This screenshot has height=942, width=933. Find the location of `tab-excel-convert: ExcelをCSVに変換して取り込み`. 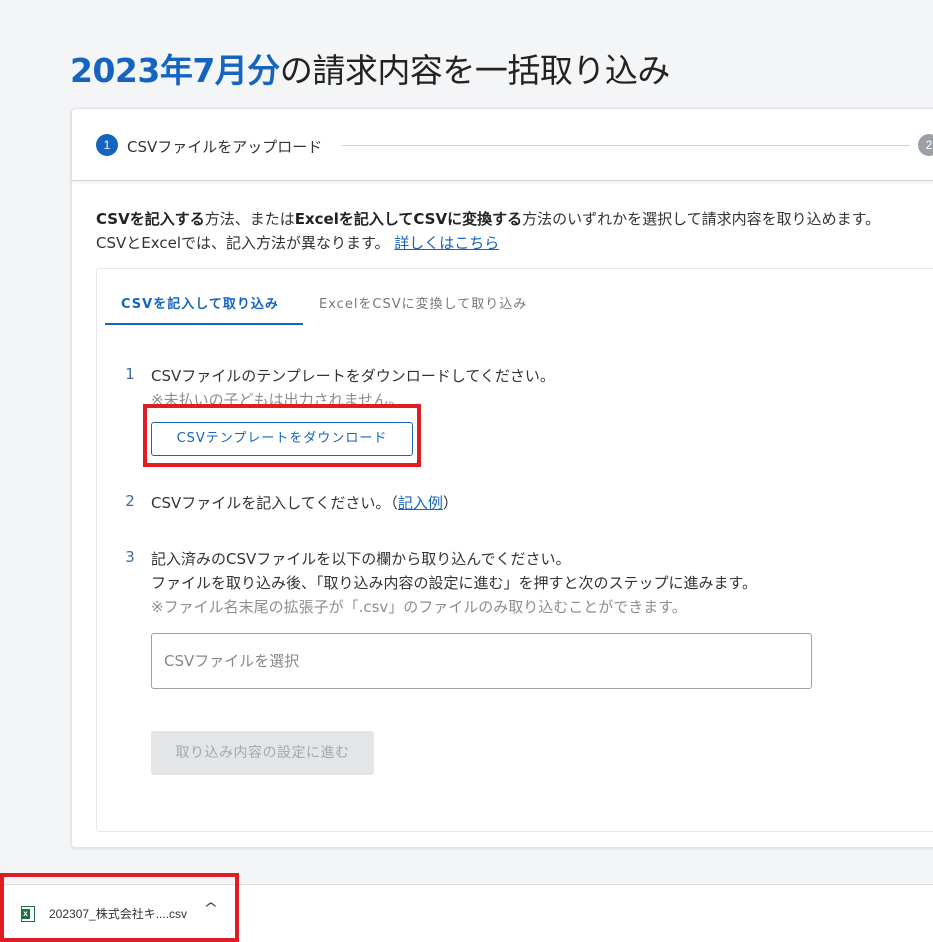

tab-excel-convert: ExcelをCSVに変換して取り込み is located at coordinates (423, 302).